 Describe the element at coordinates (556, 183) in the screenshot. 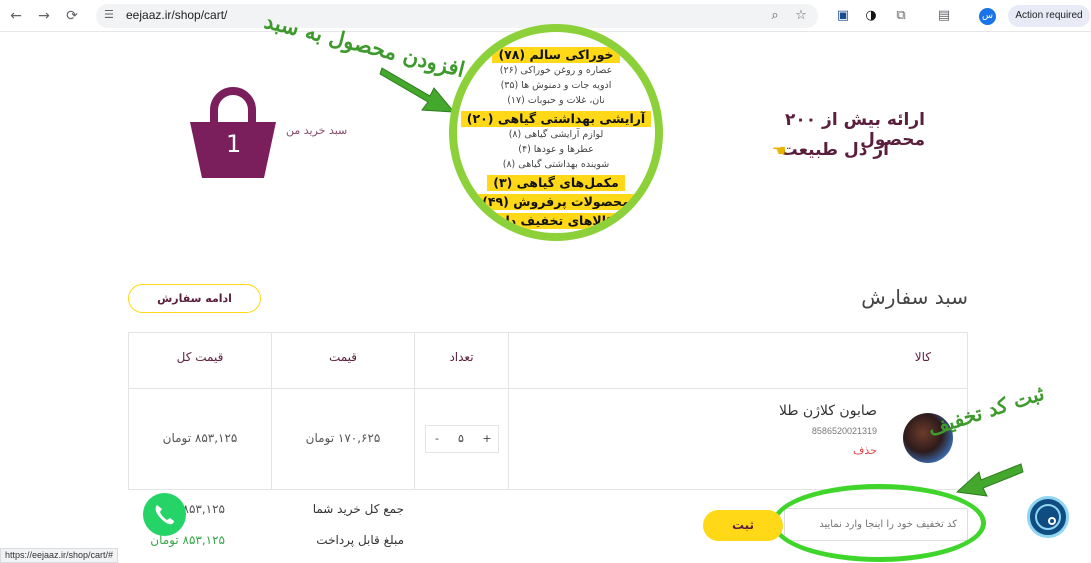

I see `menu-item-supplements: مکمل‌های گیاهی (۳)` at that location.